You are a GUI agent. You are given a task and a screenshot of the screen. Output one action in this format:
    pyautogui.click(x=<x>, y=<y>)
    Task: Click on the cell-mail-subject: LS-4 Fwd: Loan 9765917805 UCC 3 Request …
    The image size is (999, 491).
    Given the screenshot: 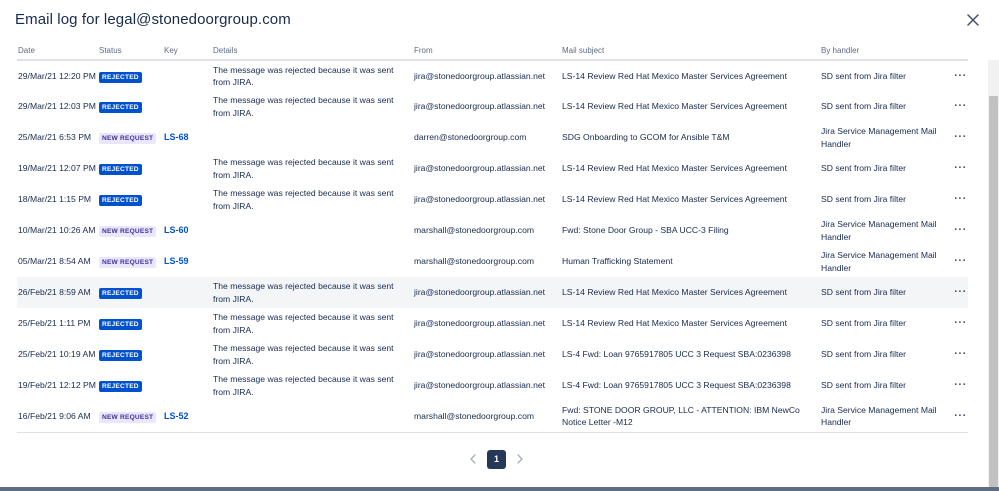 What is the action you would take?
    pyautogui.click(x=676, y=354)
    